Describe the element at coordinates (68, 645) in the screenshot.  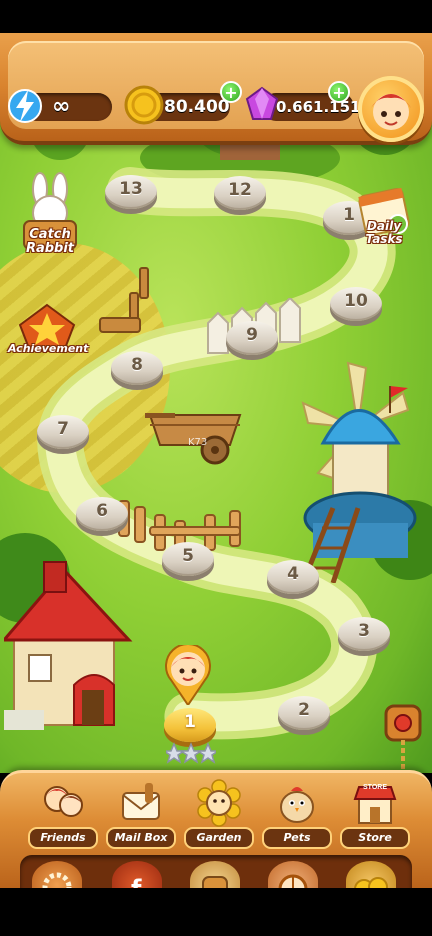
I see `red-roof-house` at that location.